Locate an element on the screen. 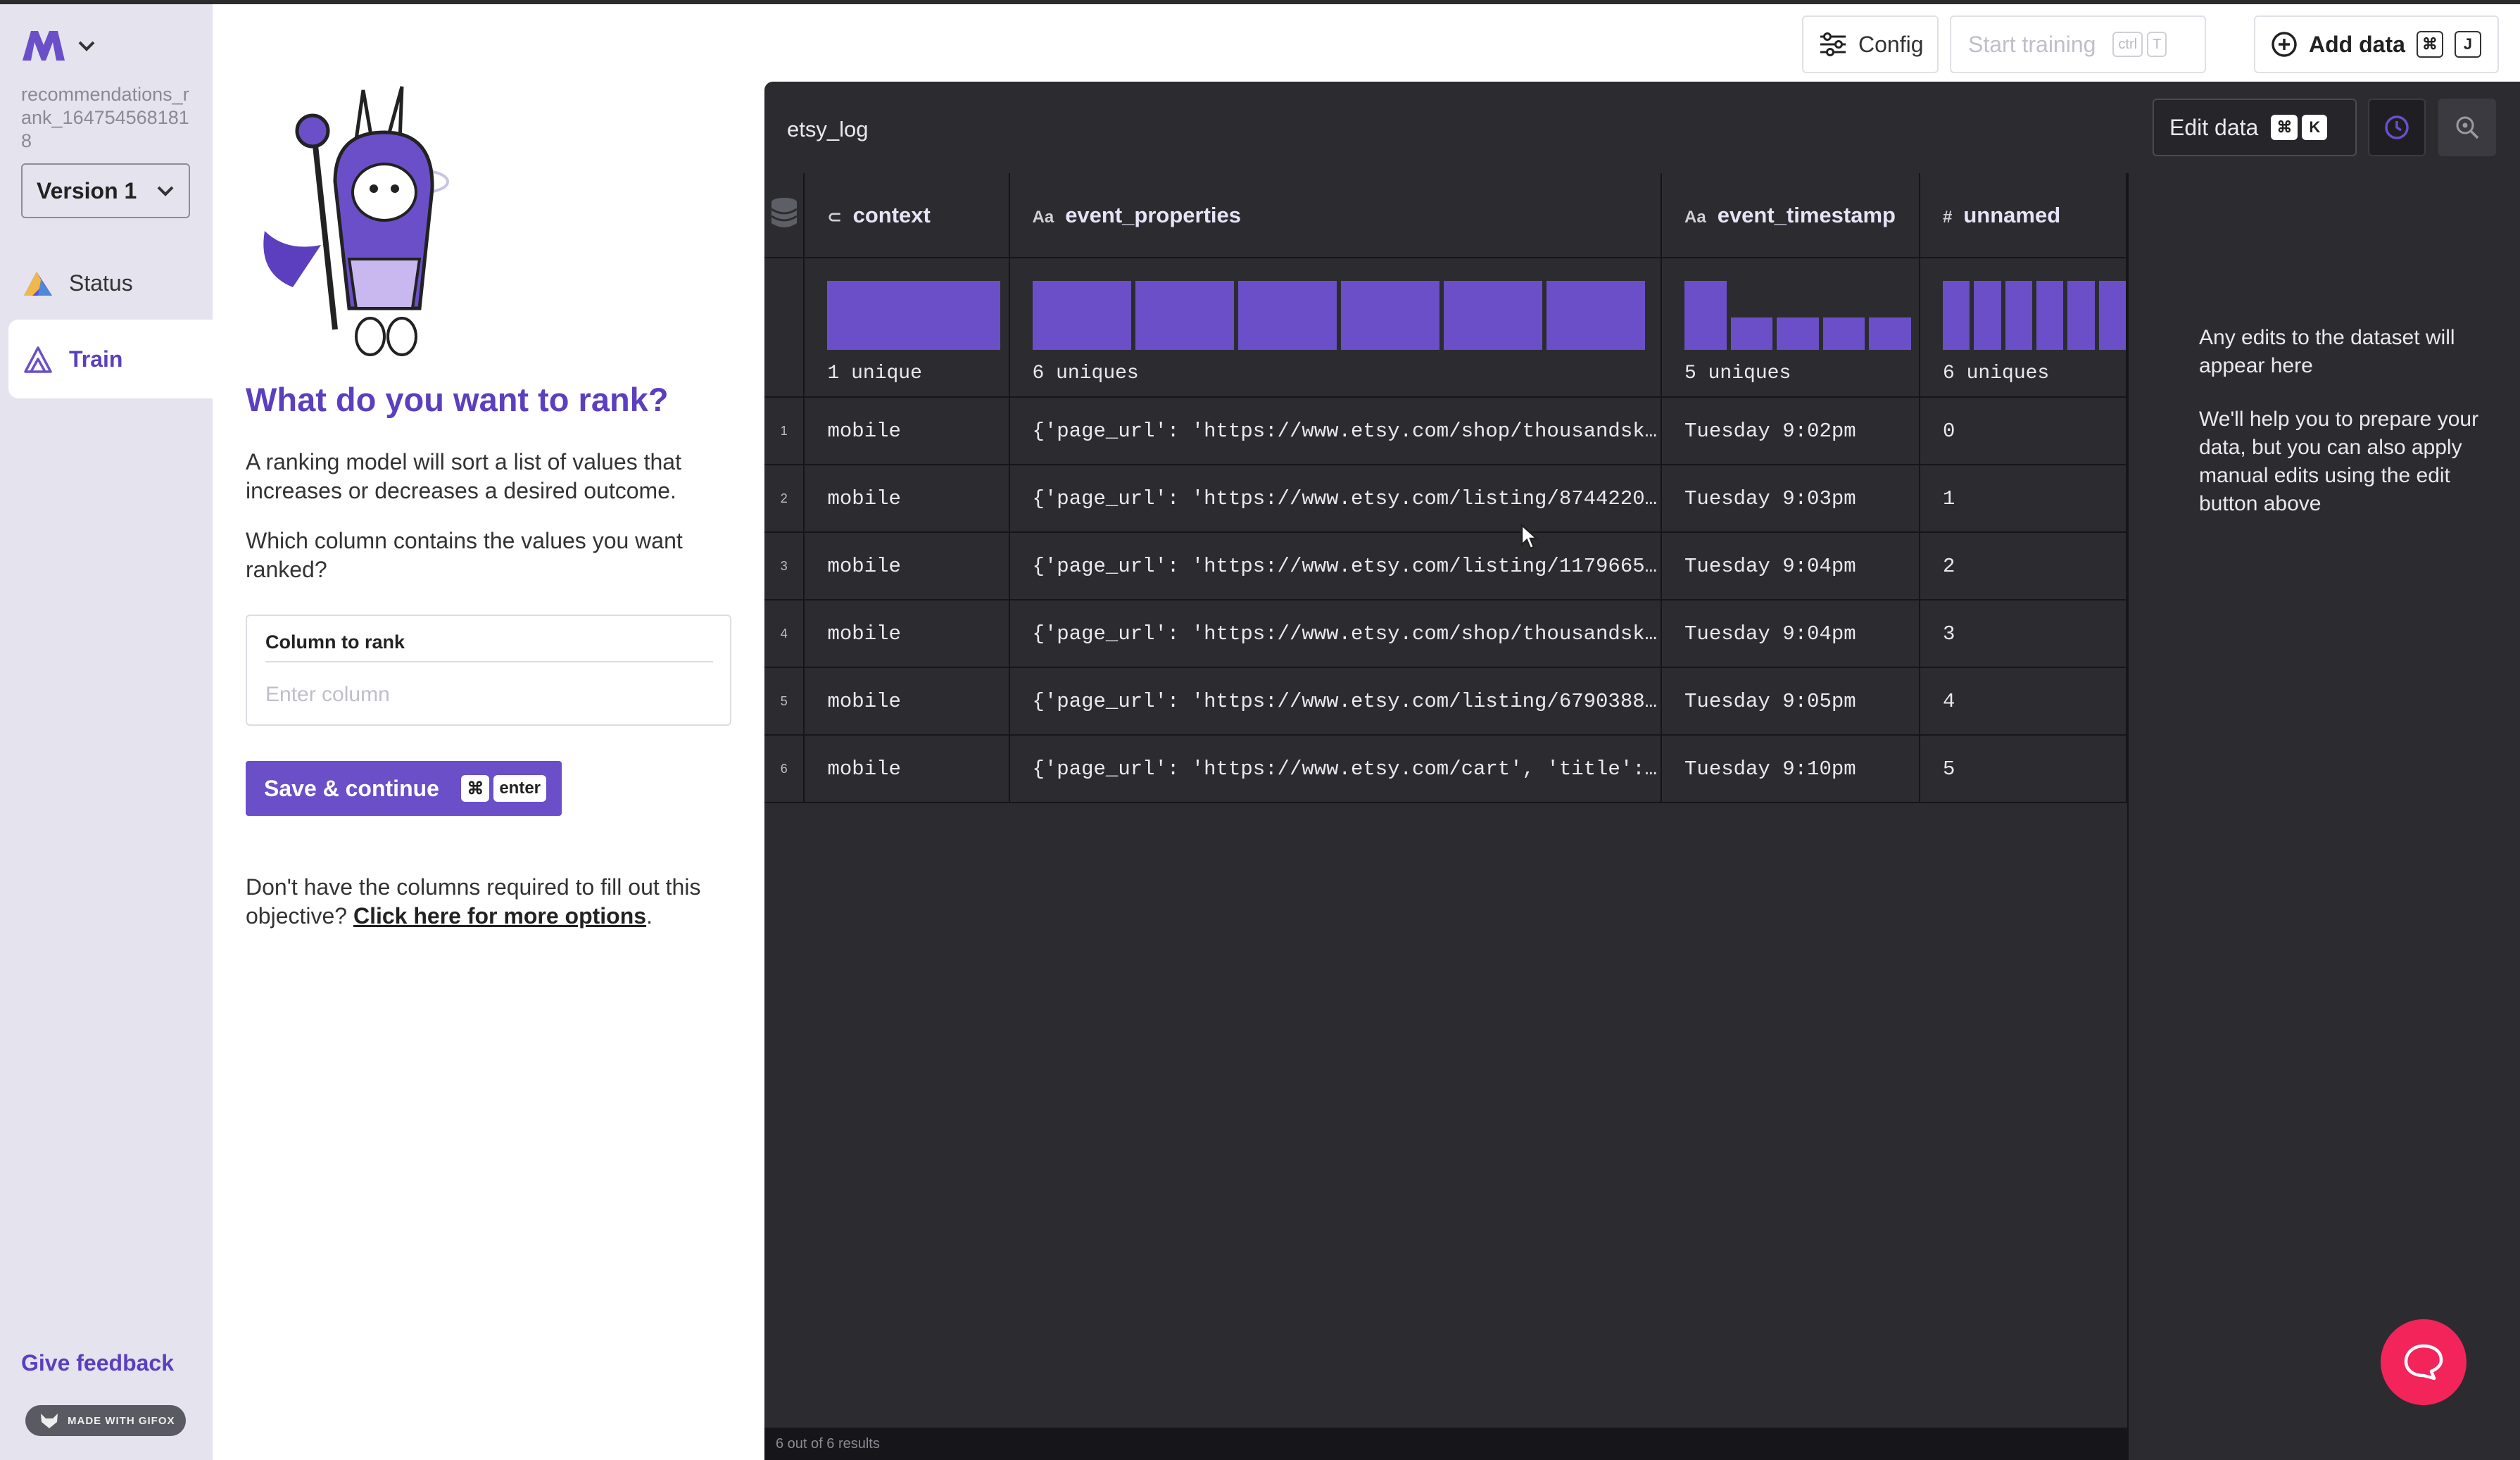 The height and width of the screenshot is (1460, 2520). column-to-rank-input is located at coordinates (484, 694).